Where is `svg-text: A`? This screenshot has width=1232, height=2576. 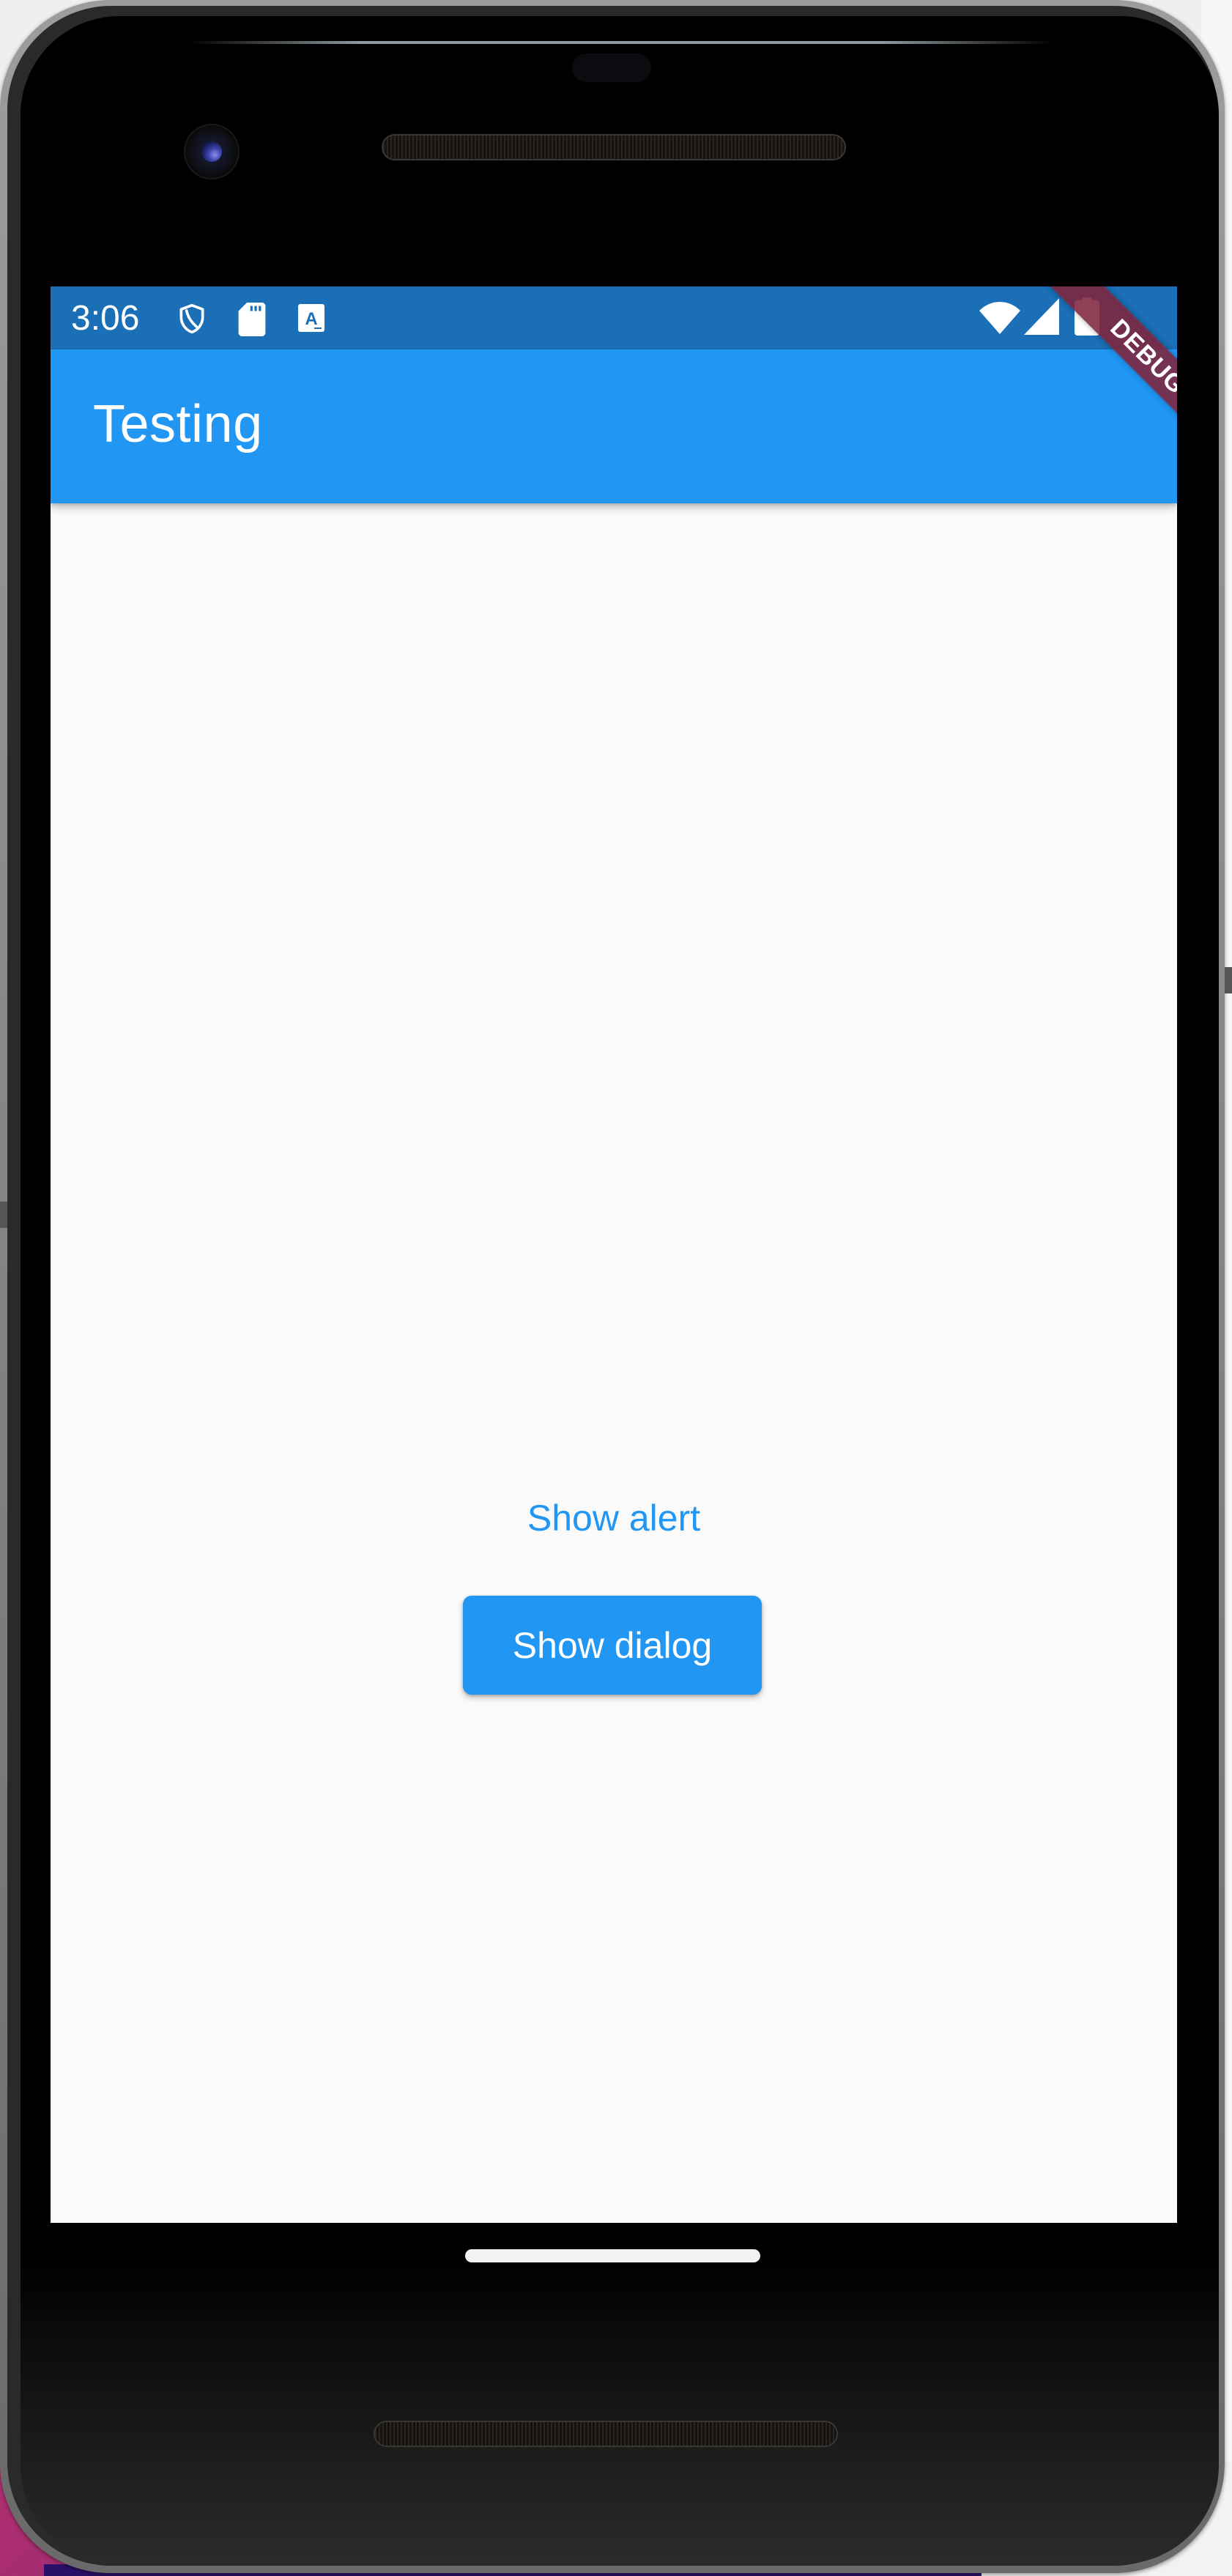 svg-text: A is located at coordinates (311, 319).